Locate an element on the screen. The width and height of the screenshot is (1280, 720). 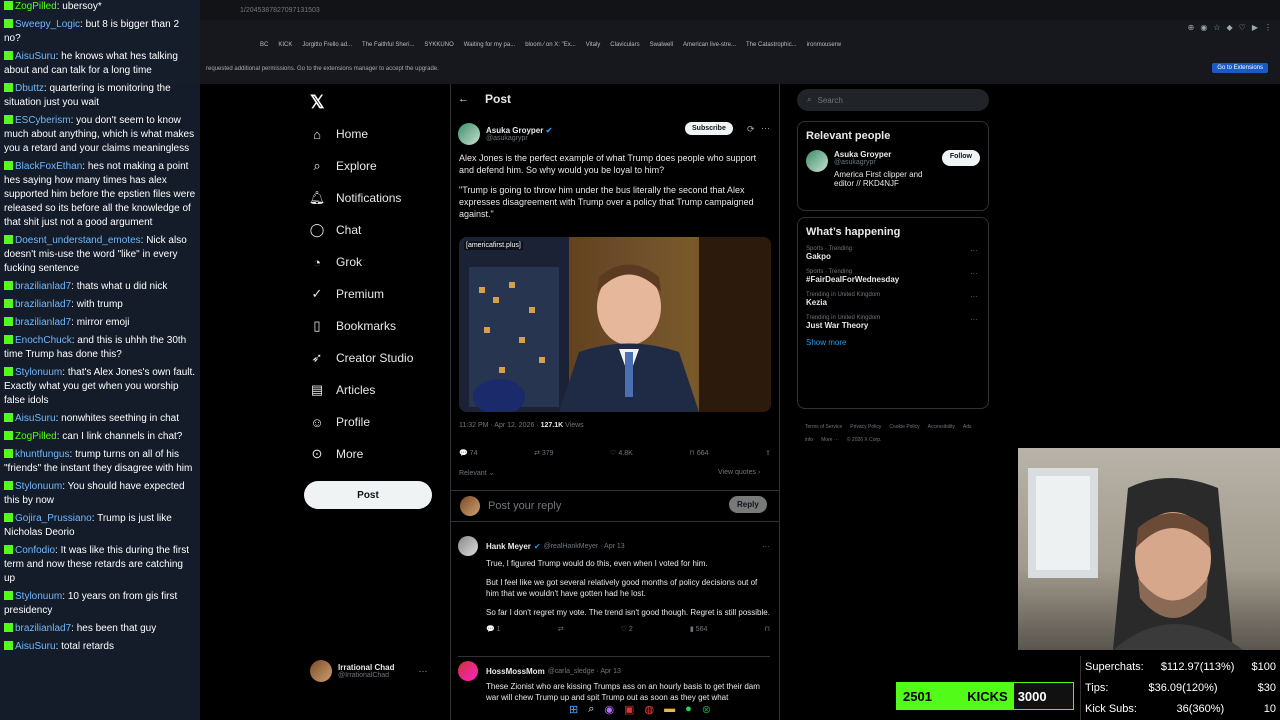
chrome-icon: ◍ is located at coordinates (649, 709).